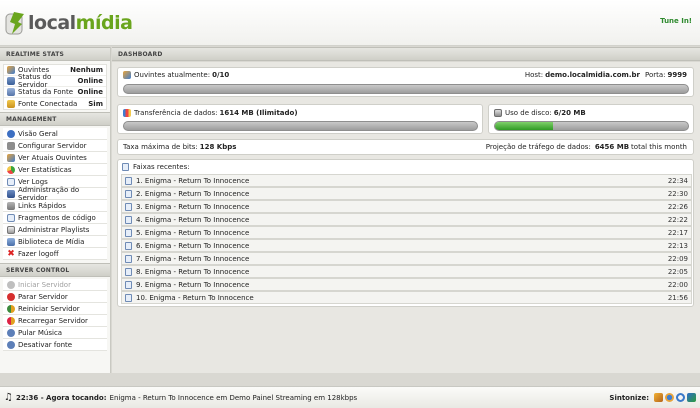 This screenshot has width=700, height=408. What do you see at coordinates (55, 333) in the screenshot?
I see `menu-pular-musica: Pular Música` at bounding box center [55, 333].